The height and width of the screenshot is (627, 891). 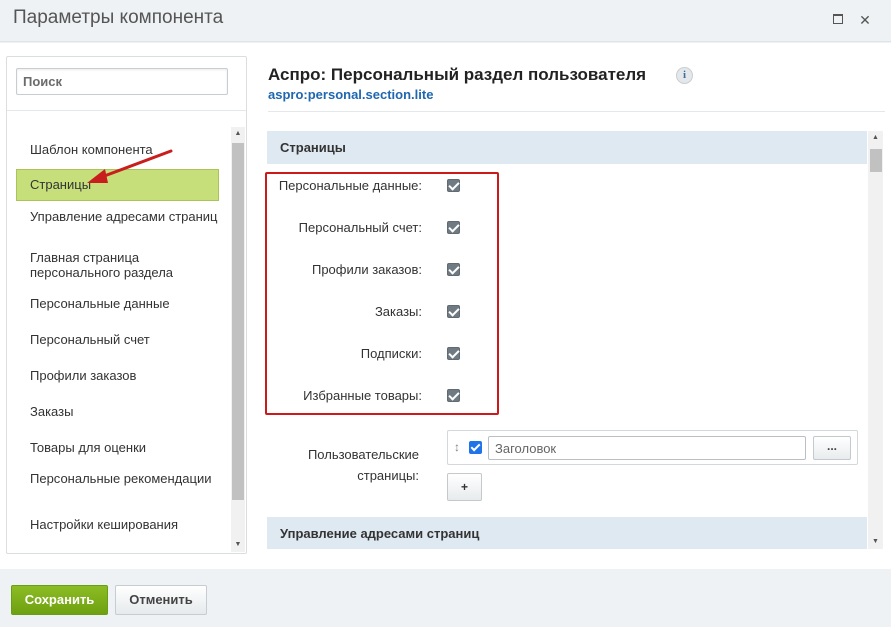 I want to click on cancel-button: Отменить, so click(x=161, y=600).